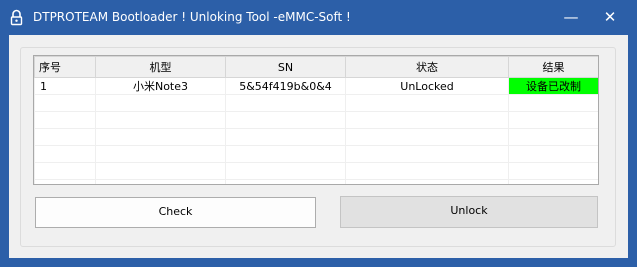 The image size is (637, 267). What do you see at coordinates (469, 212) in the screenshot?
I see `unlock-button: Unlock` at bounding box center [469, 212].